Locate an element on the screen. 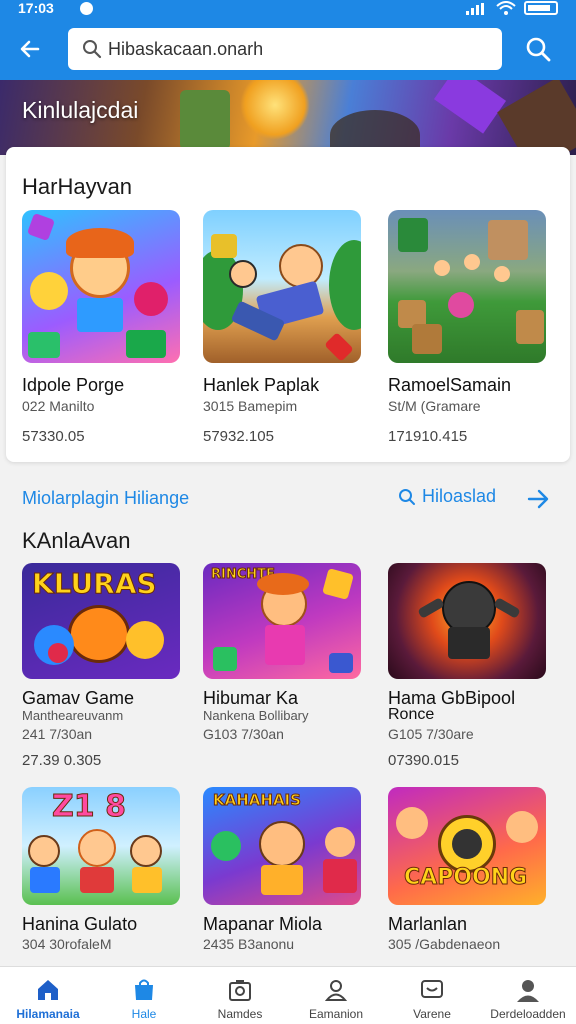 Image resolution: width=576 pixels, height=1024 pixels. nav-label: Hilamanaia is located at coordinates (48, 1014).